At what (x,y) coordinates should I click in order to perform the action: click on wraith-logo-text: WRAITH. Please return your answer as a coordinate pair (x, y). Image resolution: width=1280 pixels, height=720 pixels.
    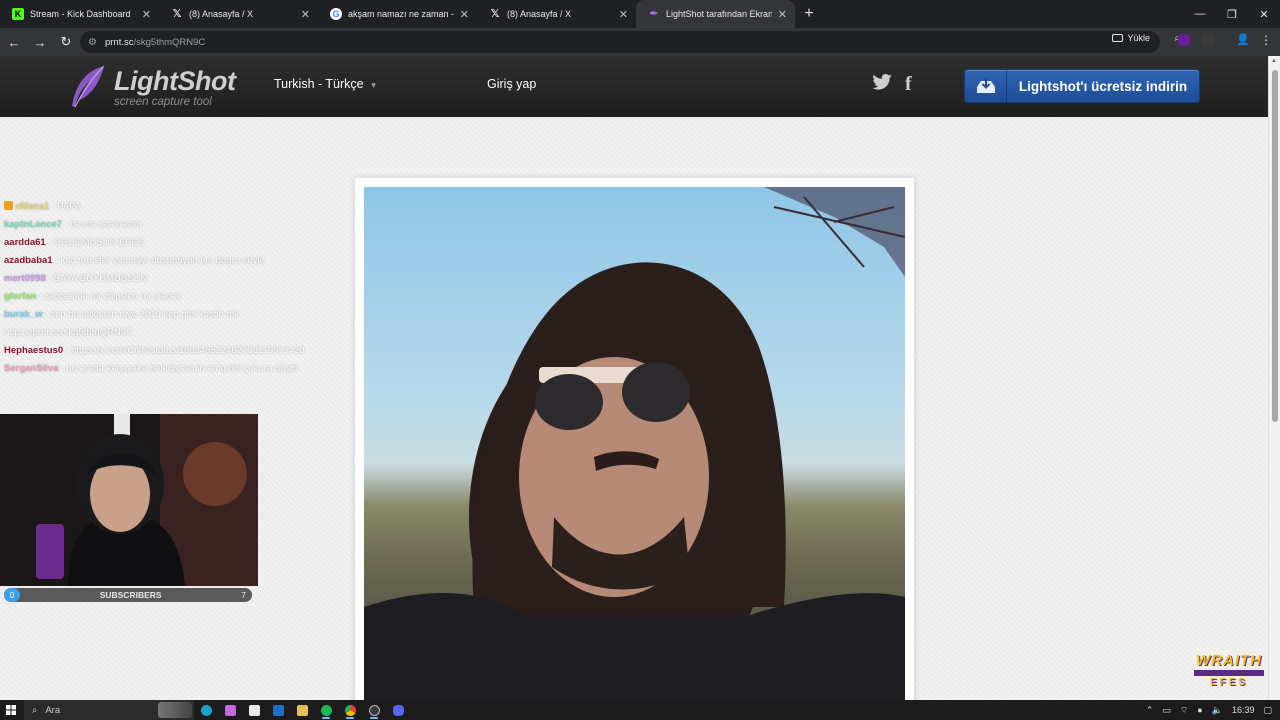
    Looking at the image, I should click on (1229, 660).